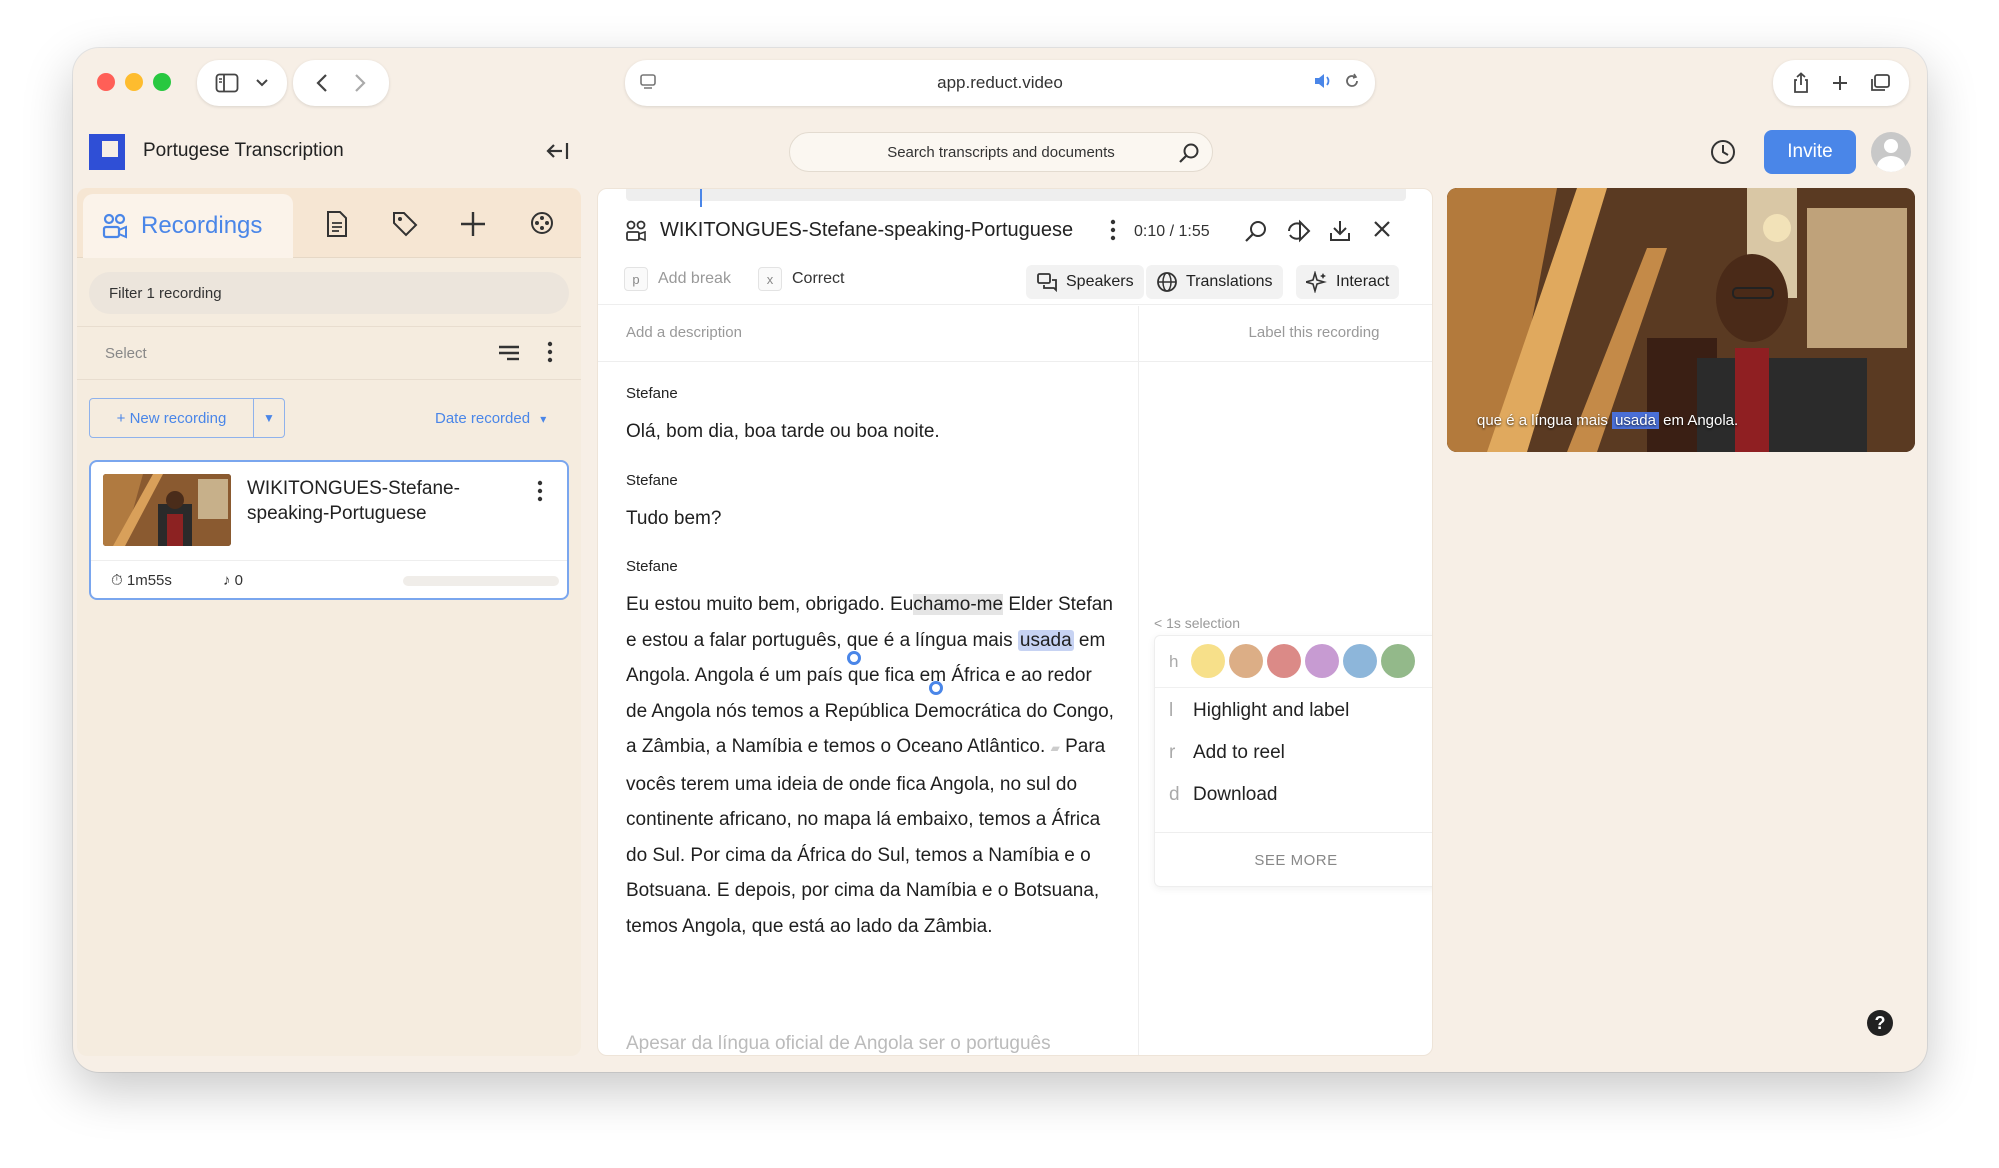  I want to click on color-swatch-green, so click(1398, 661).